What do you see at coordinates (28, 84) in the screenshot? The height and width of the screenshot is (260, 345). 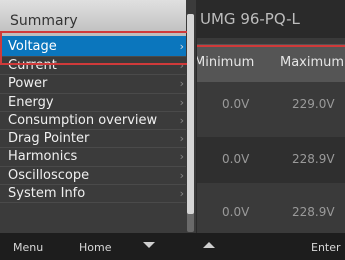 I see `menu-item-label: Power` at bounding box center [28, 84].